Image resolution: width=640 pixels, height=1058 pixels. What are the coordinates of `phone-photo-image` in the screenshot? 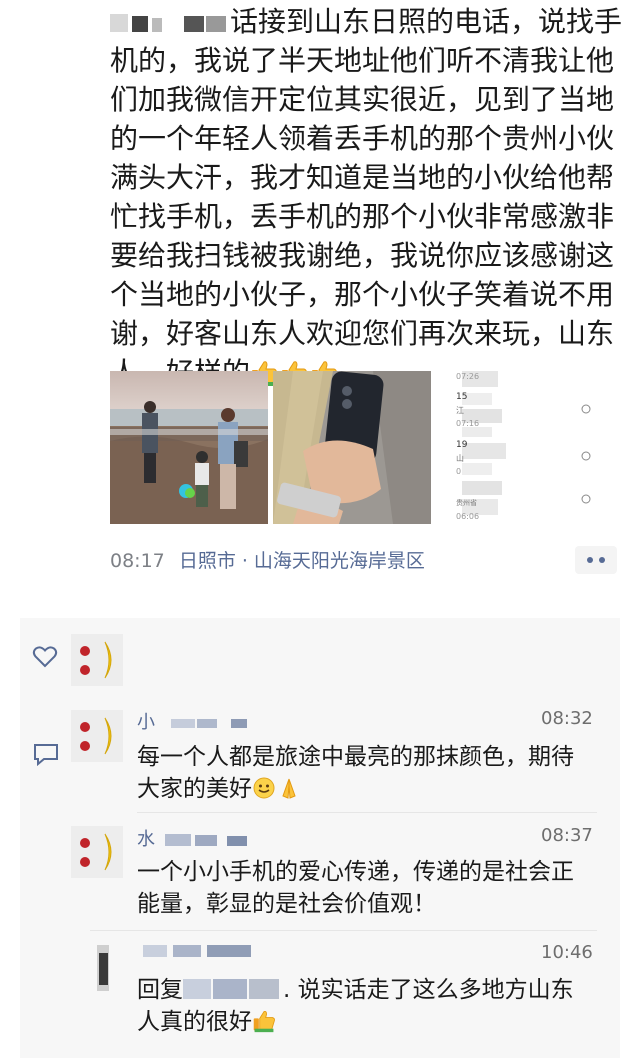 It's located at (352, 447).